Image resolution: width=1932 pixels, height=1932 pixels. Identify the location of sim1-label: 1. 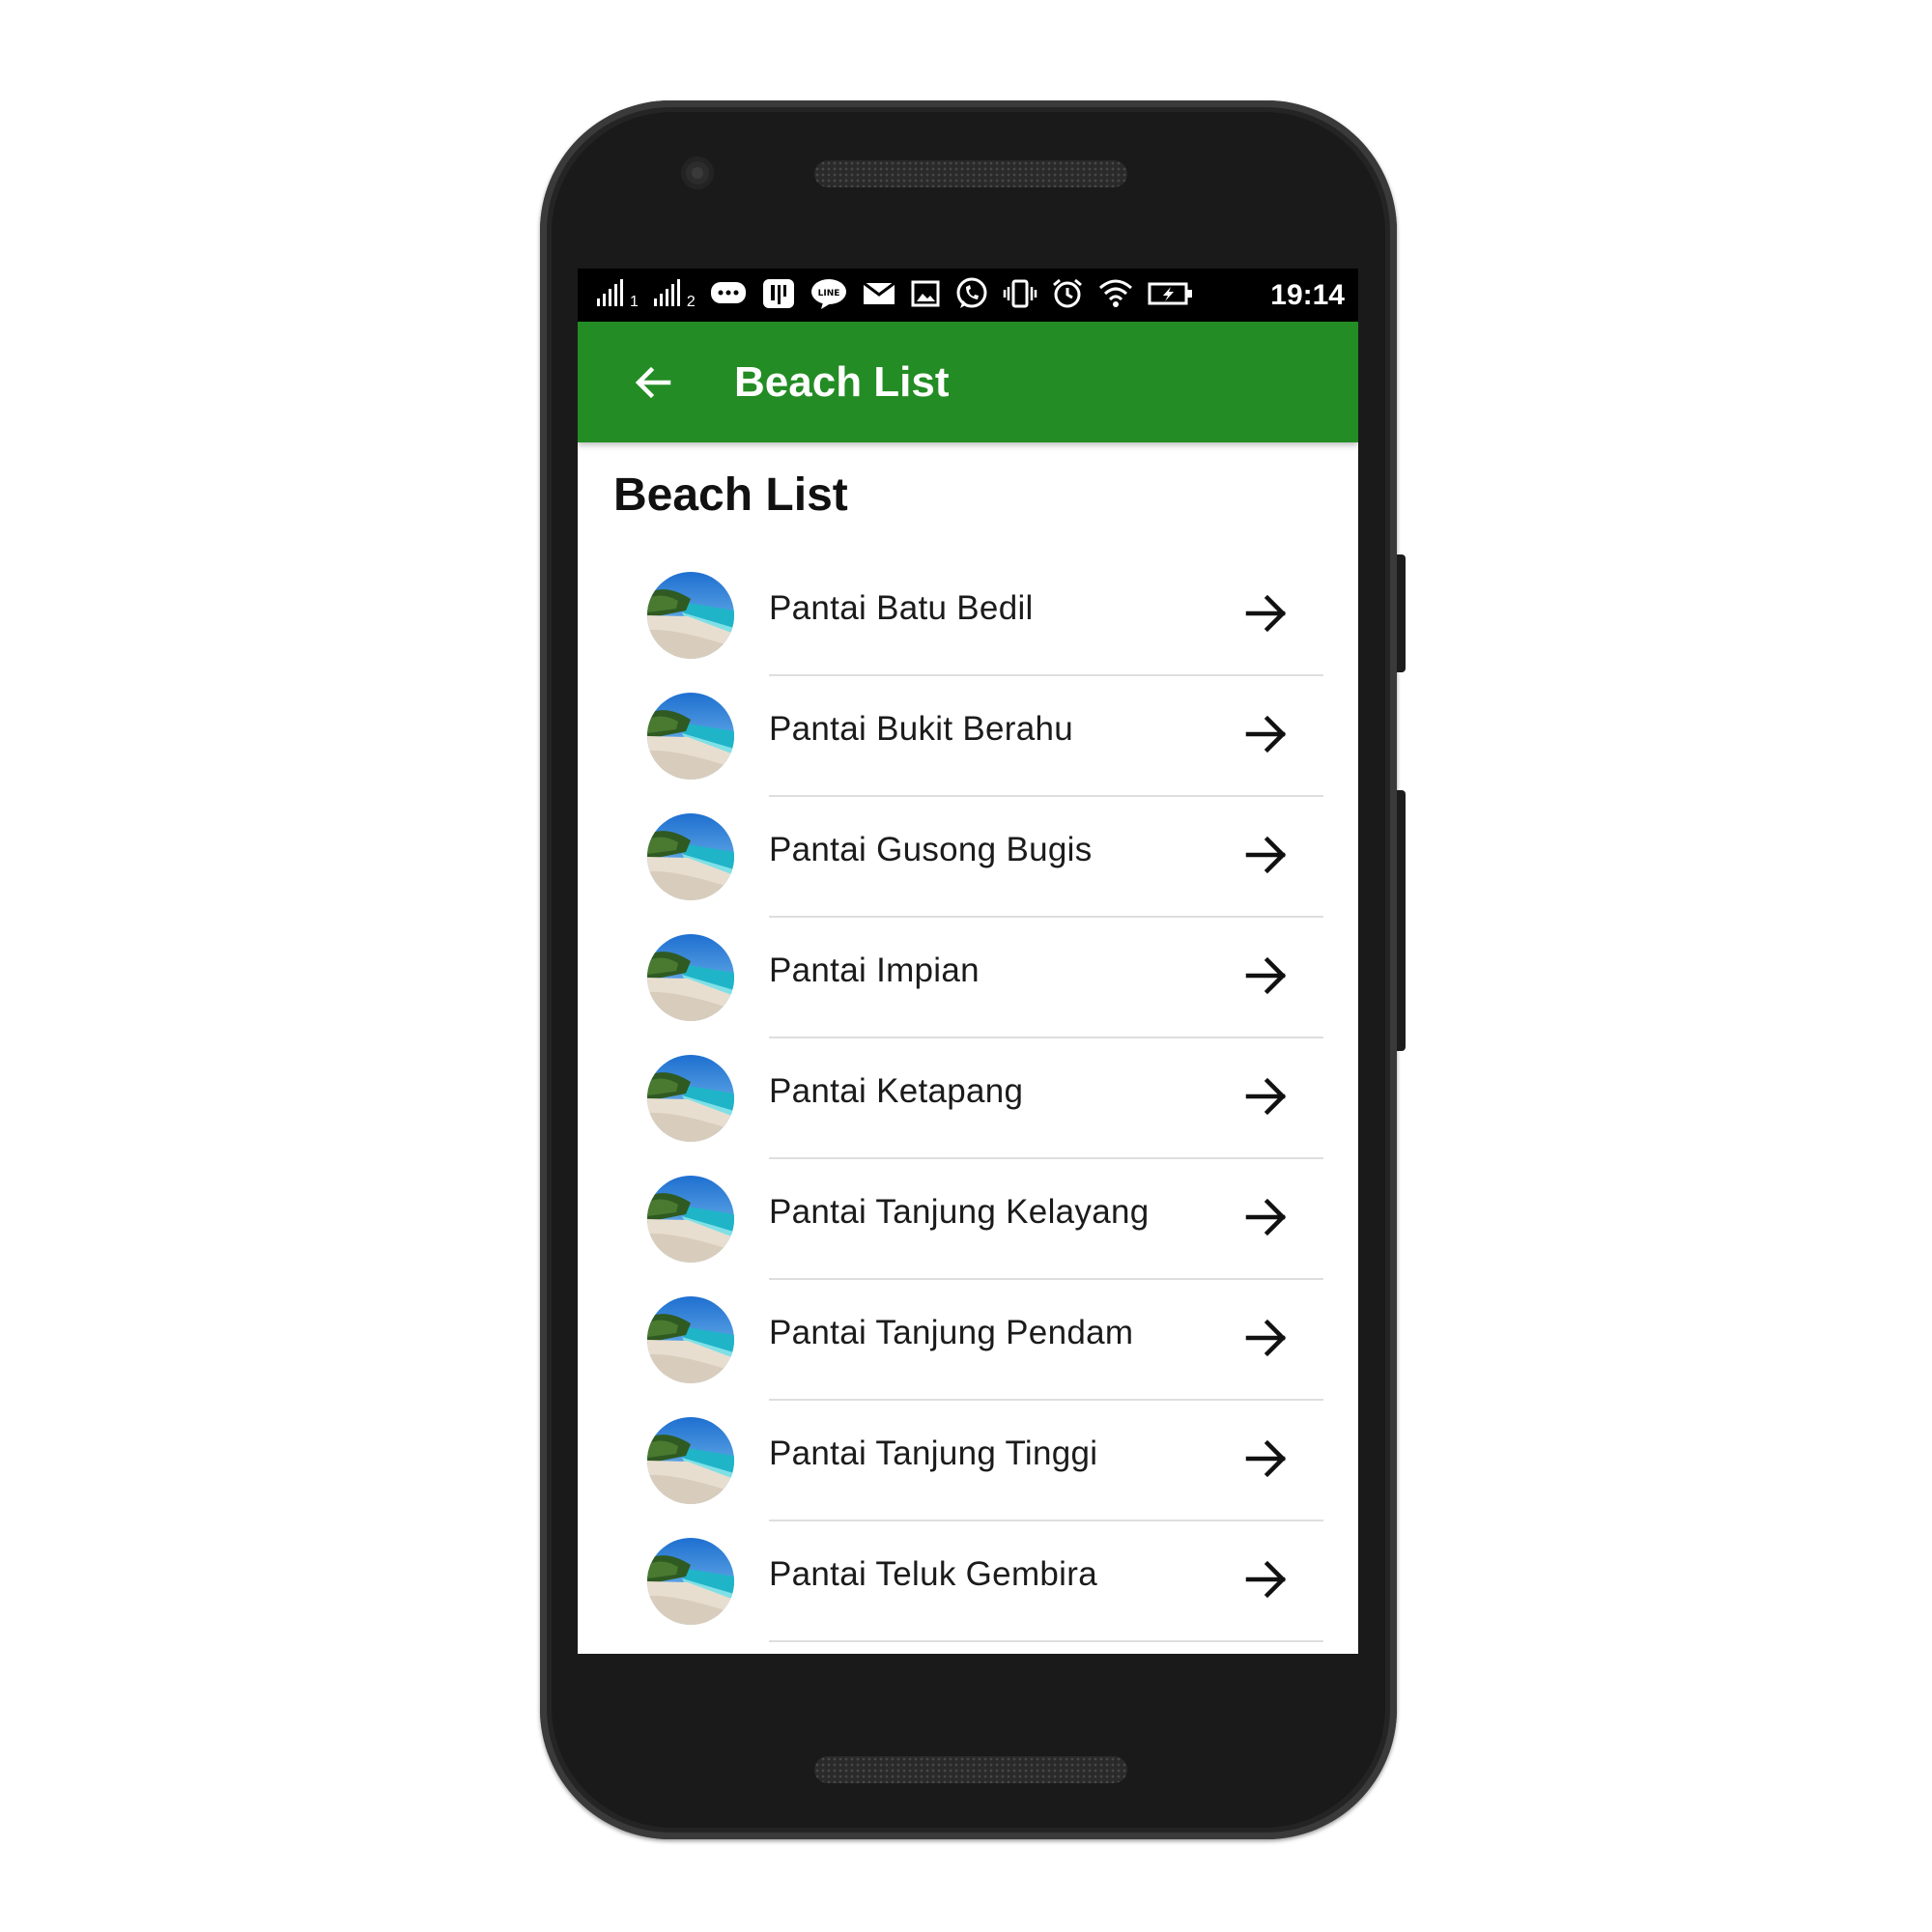
(634, 302).